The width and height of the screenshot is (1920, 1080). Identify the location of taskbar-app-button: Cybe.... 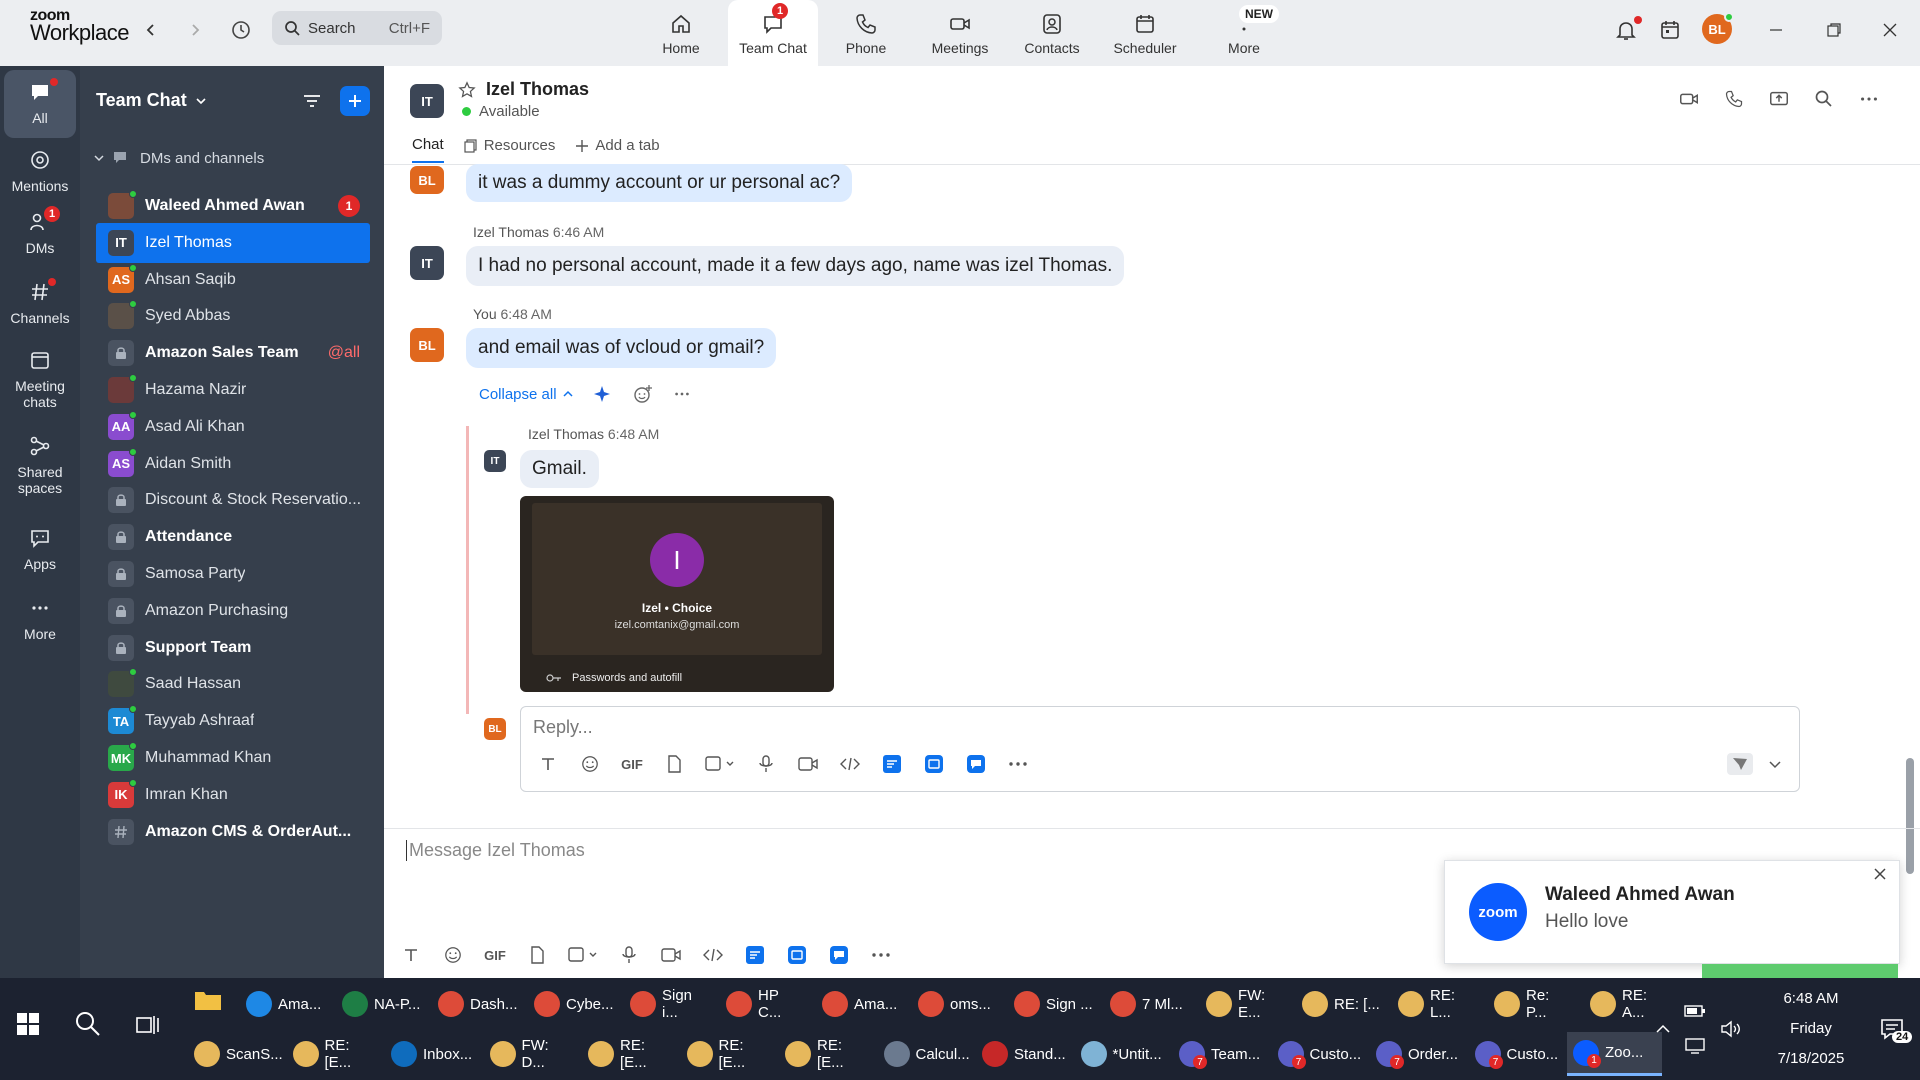
(574, 1004).